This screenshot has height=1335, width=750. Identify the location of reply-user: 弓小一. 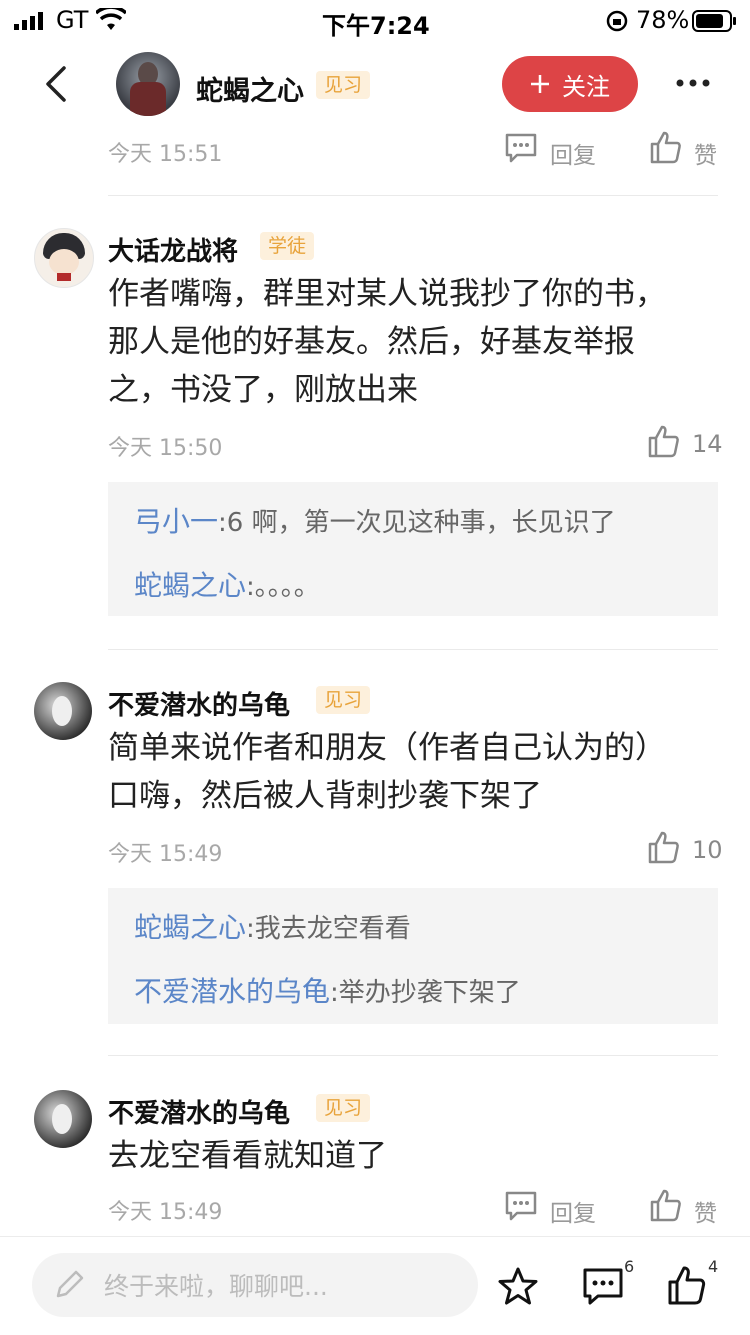
(176, 521).